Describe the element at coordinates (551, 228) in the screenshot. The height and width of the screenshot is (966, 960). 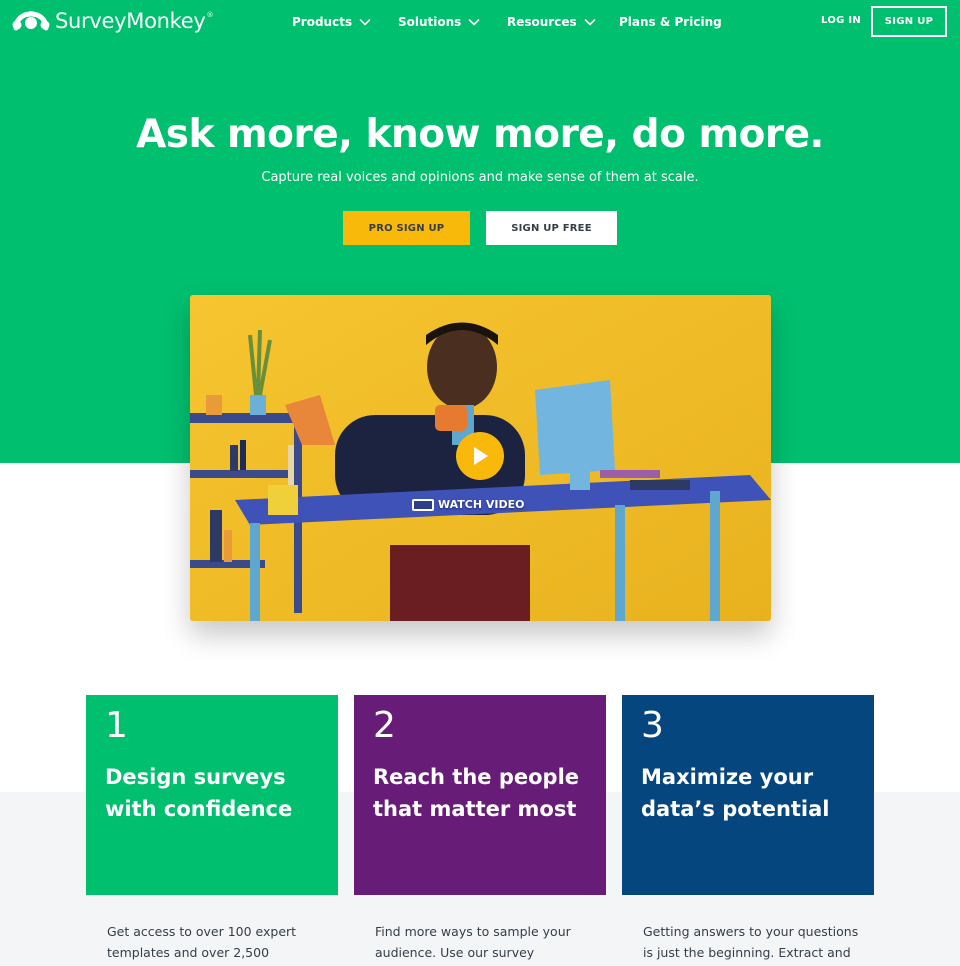
I see `signup-free-button: SIGN UP FREE` at that location.